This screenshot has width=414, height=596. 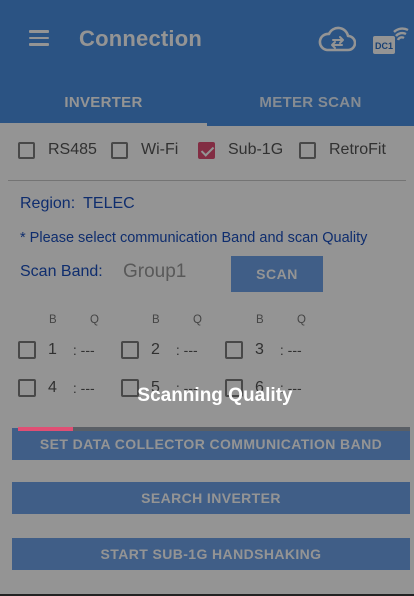 What do you see at coordinates (215, 395) in the screenshot?
I see `loading-message: Scanning Quality` at bounding box center [215, 395].